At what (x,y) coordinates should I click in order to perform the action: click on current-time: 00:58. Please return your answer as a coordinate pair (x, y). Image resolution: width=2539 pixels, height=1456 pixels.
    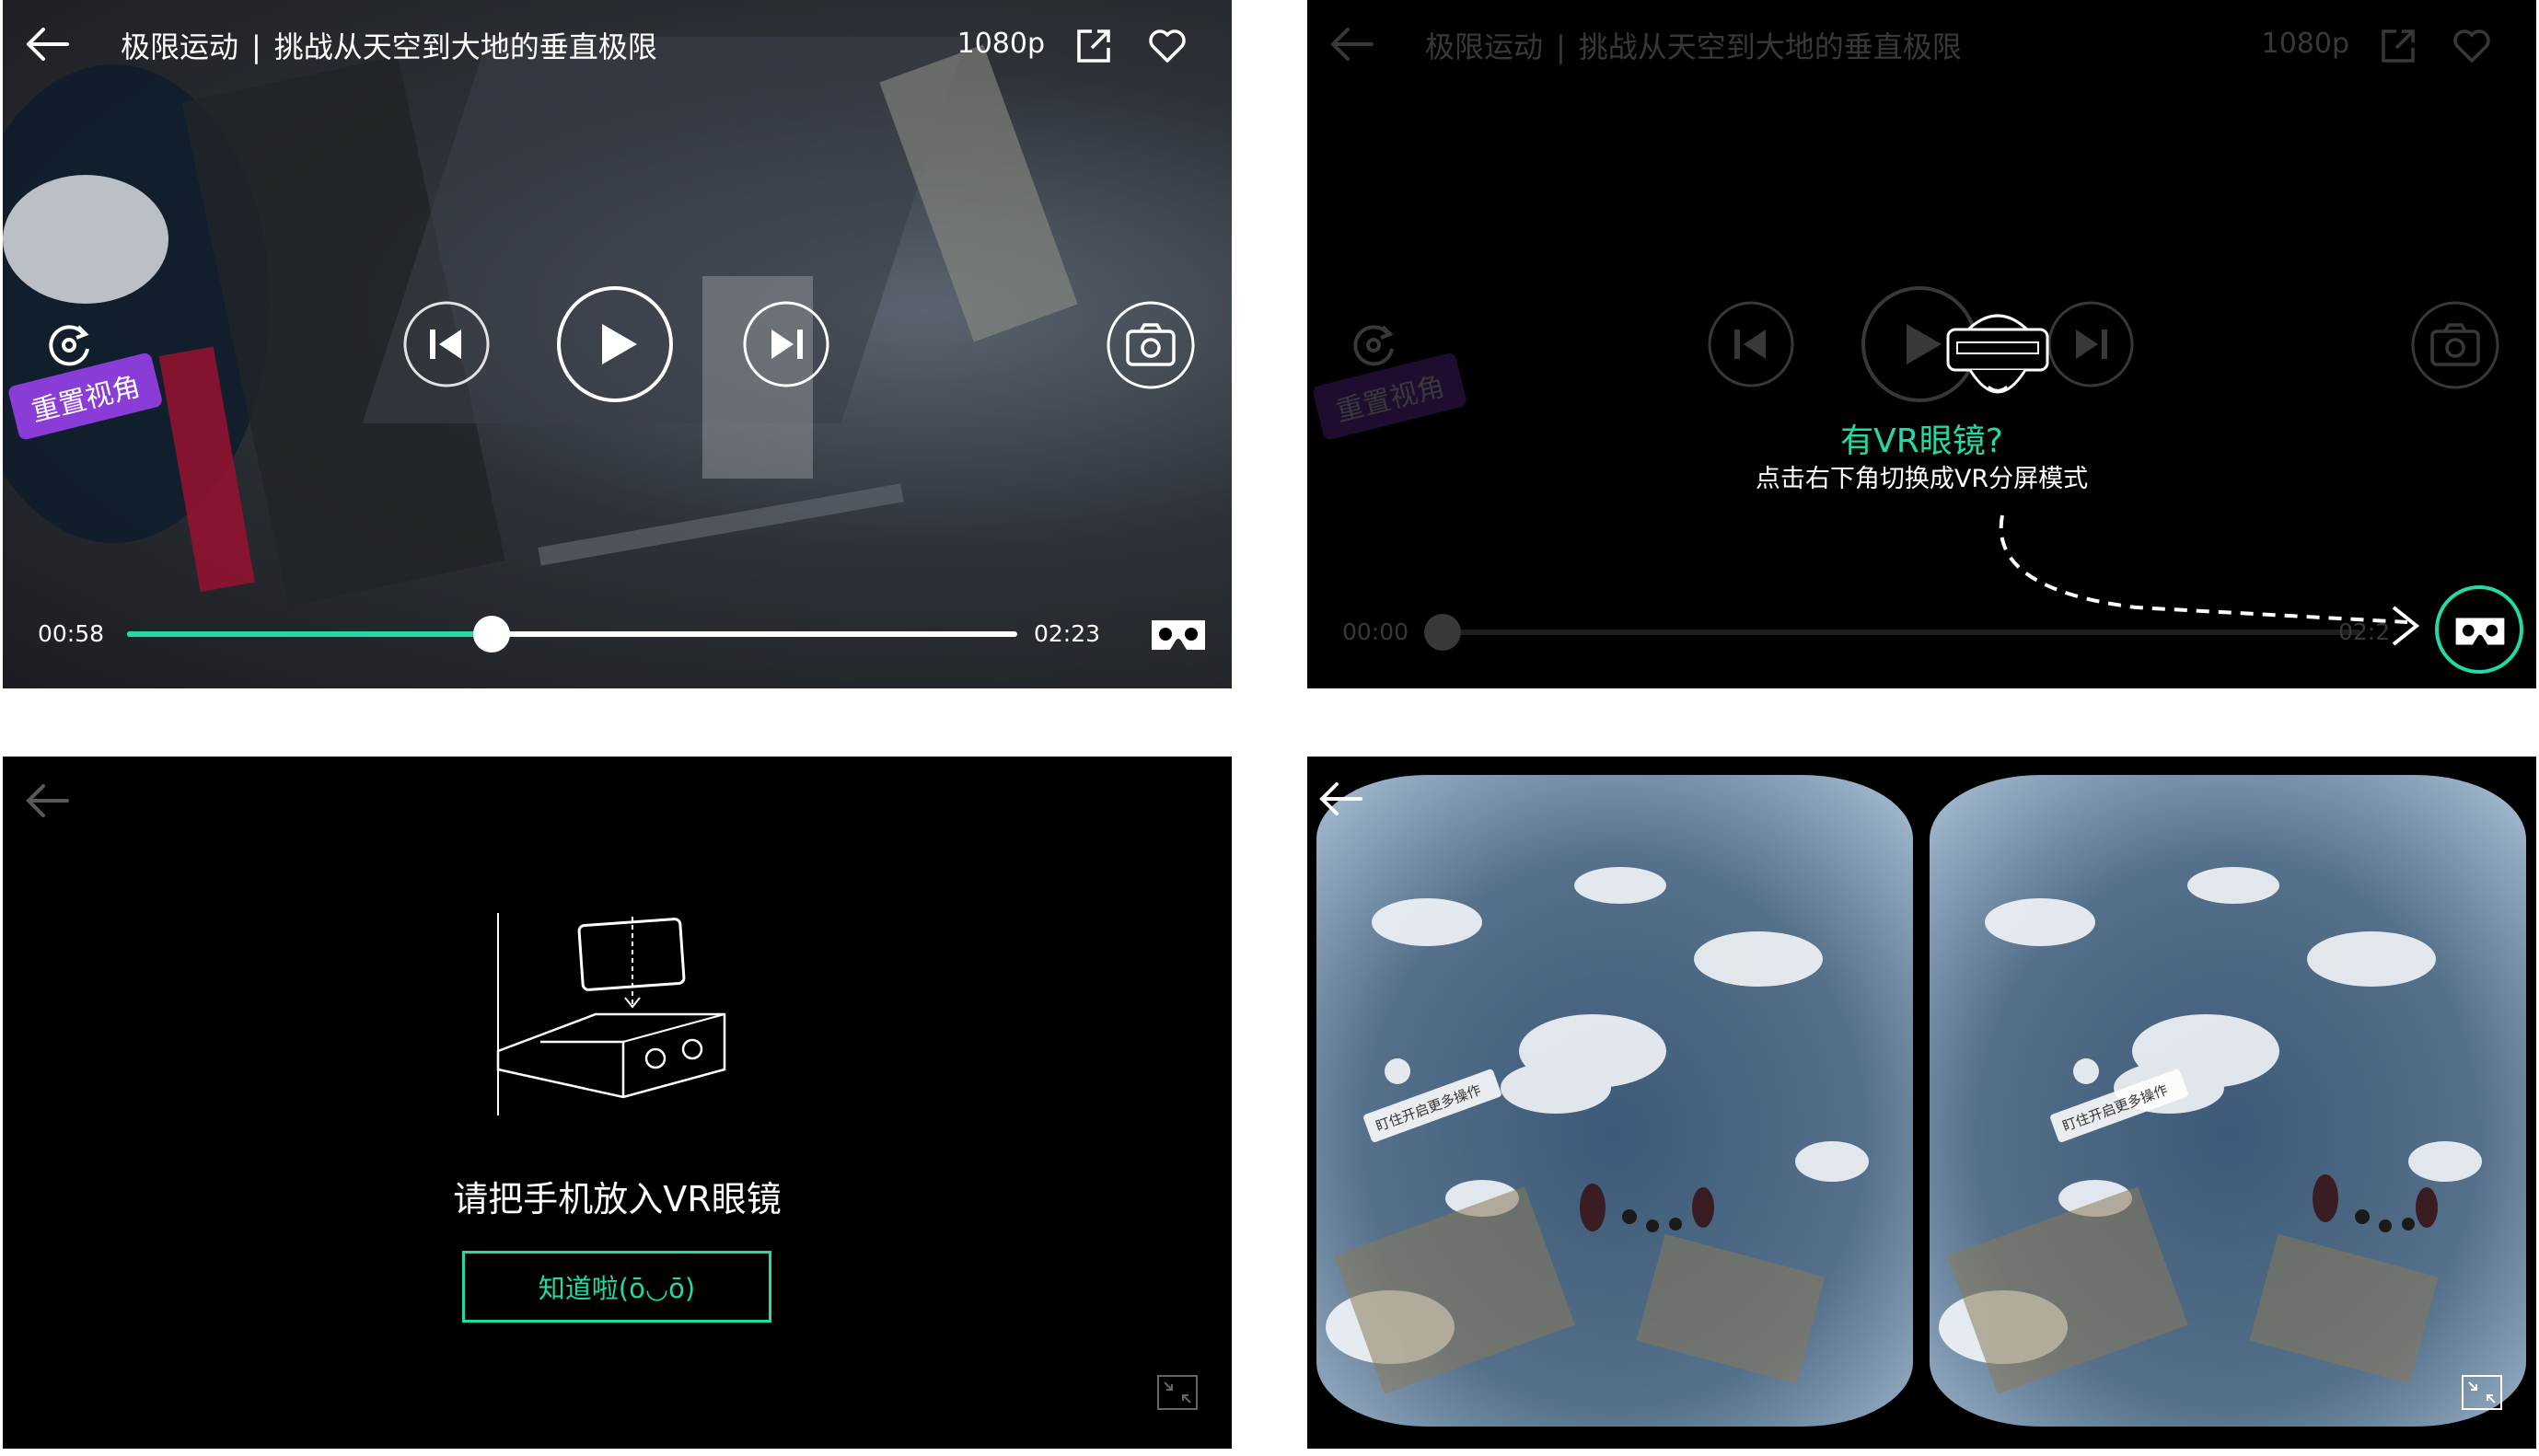
    Looking at the image, I should click on (72, 633).